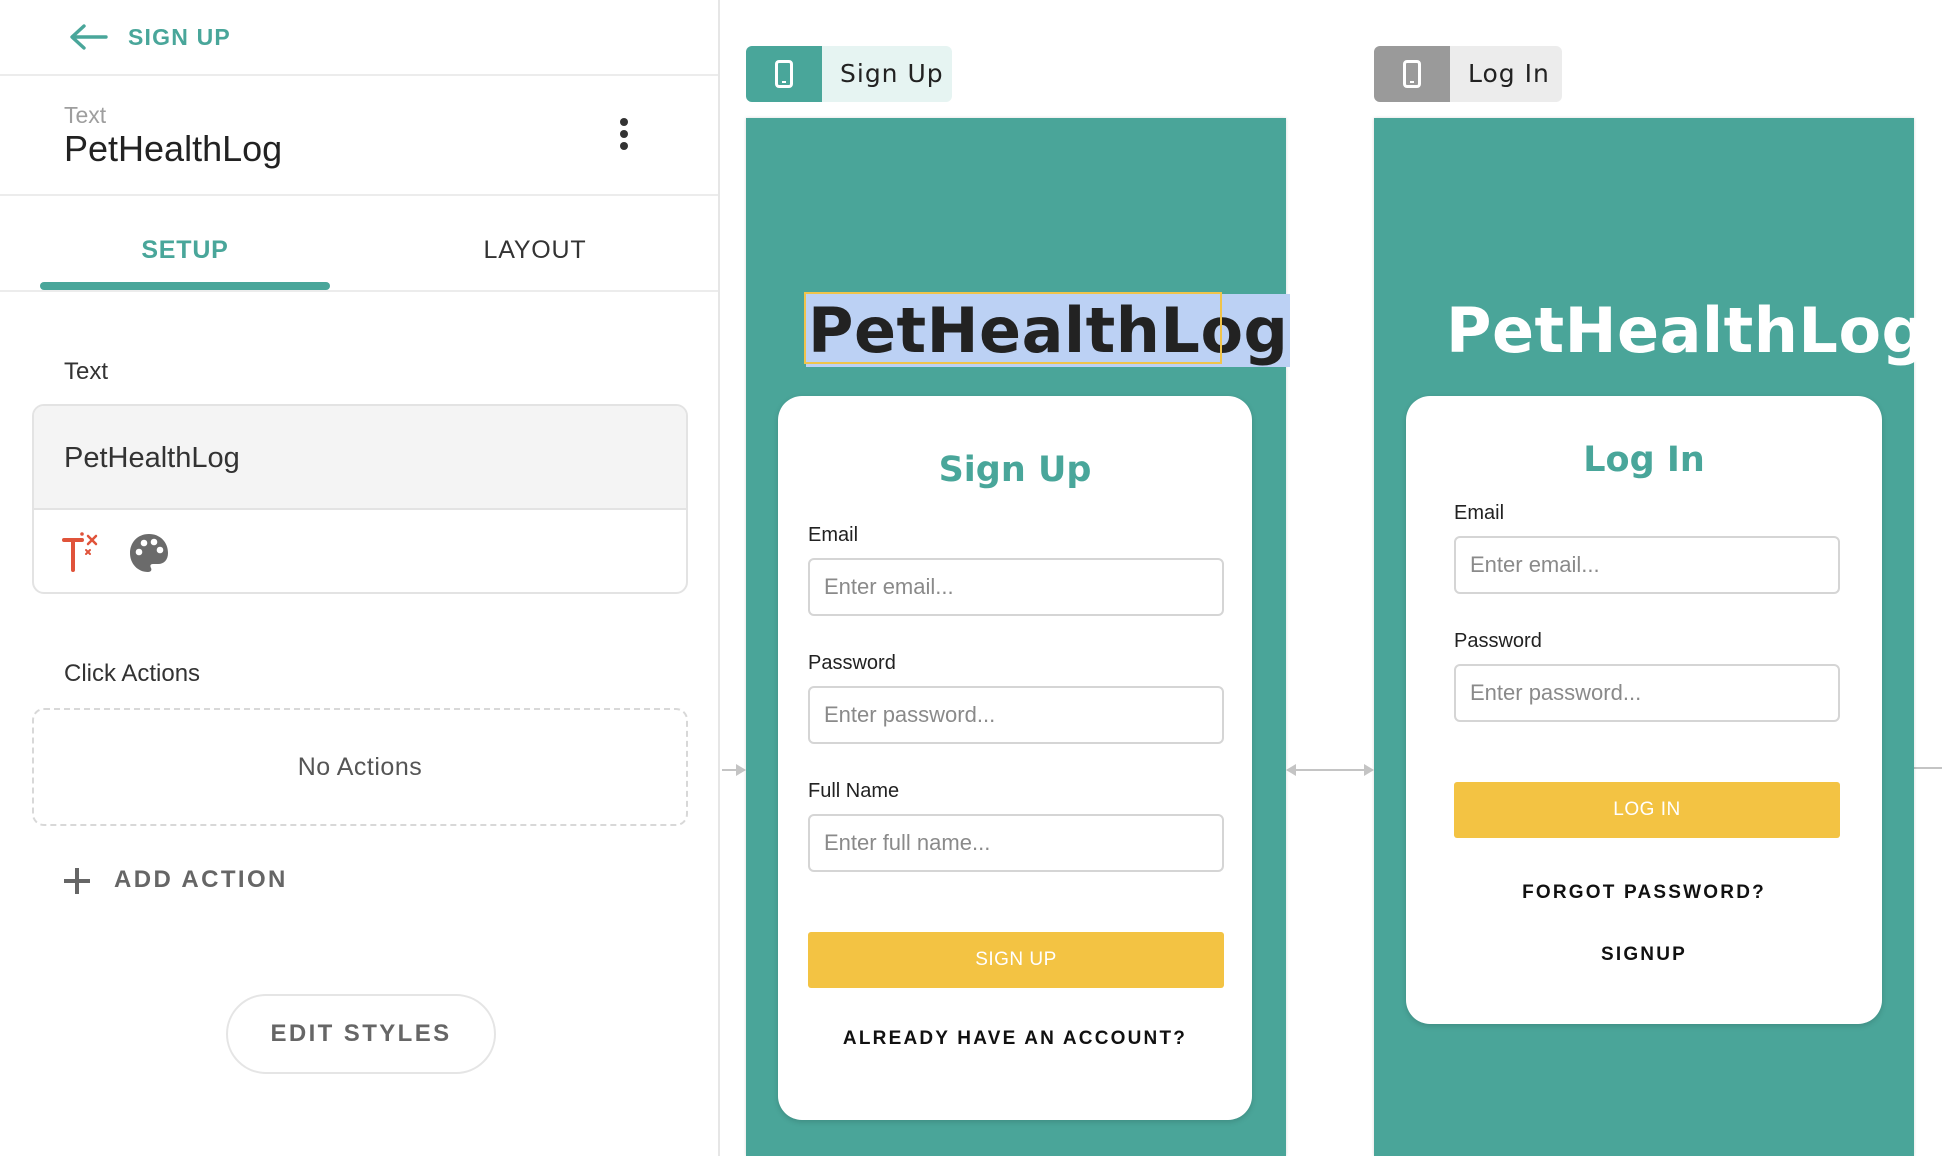 The image size is (1942, 1156). What do you see at coordinates (1644, 955) in the screenshot?
I see `signup-link: SIGNUP` at bounding box center [1644, 955].